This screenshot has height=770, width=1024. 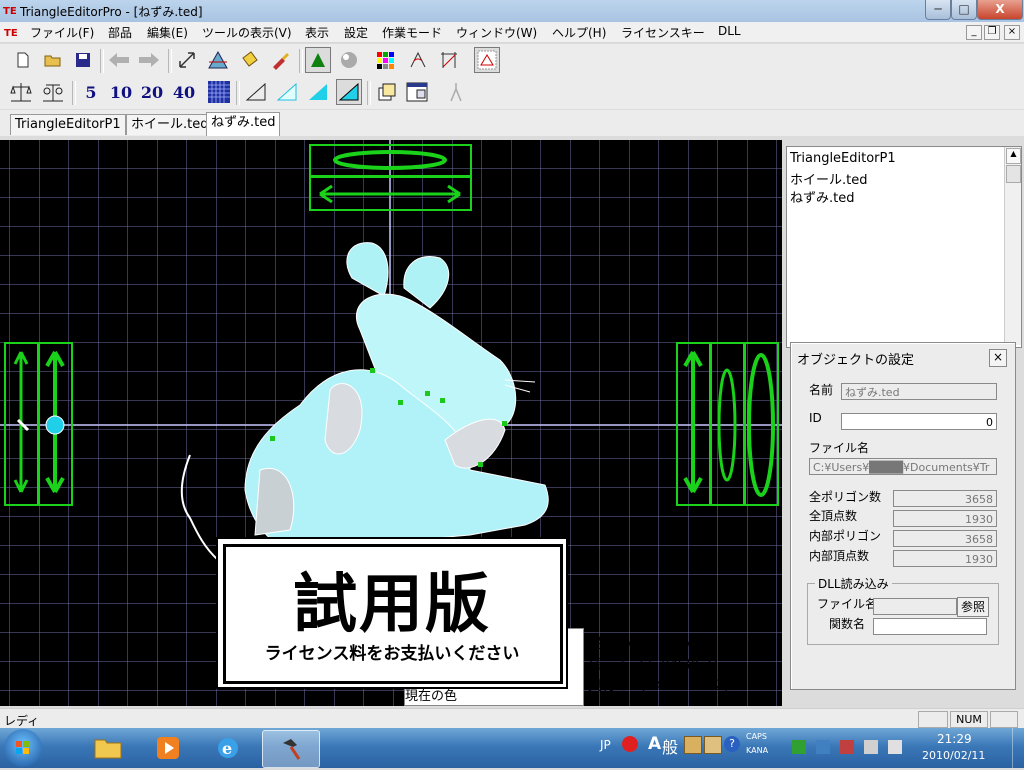 I want to click on document-list: TriangleEditorP1 ホイール.ted ねずみ.ted ▲, so click(x=904, y=247).